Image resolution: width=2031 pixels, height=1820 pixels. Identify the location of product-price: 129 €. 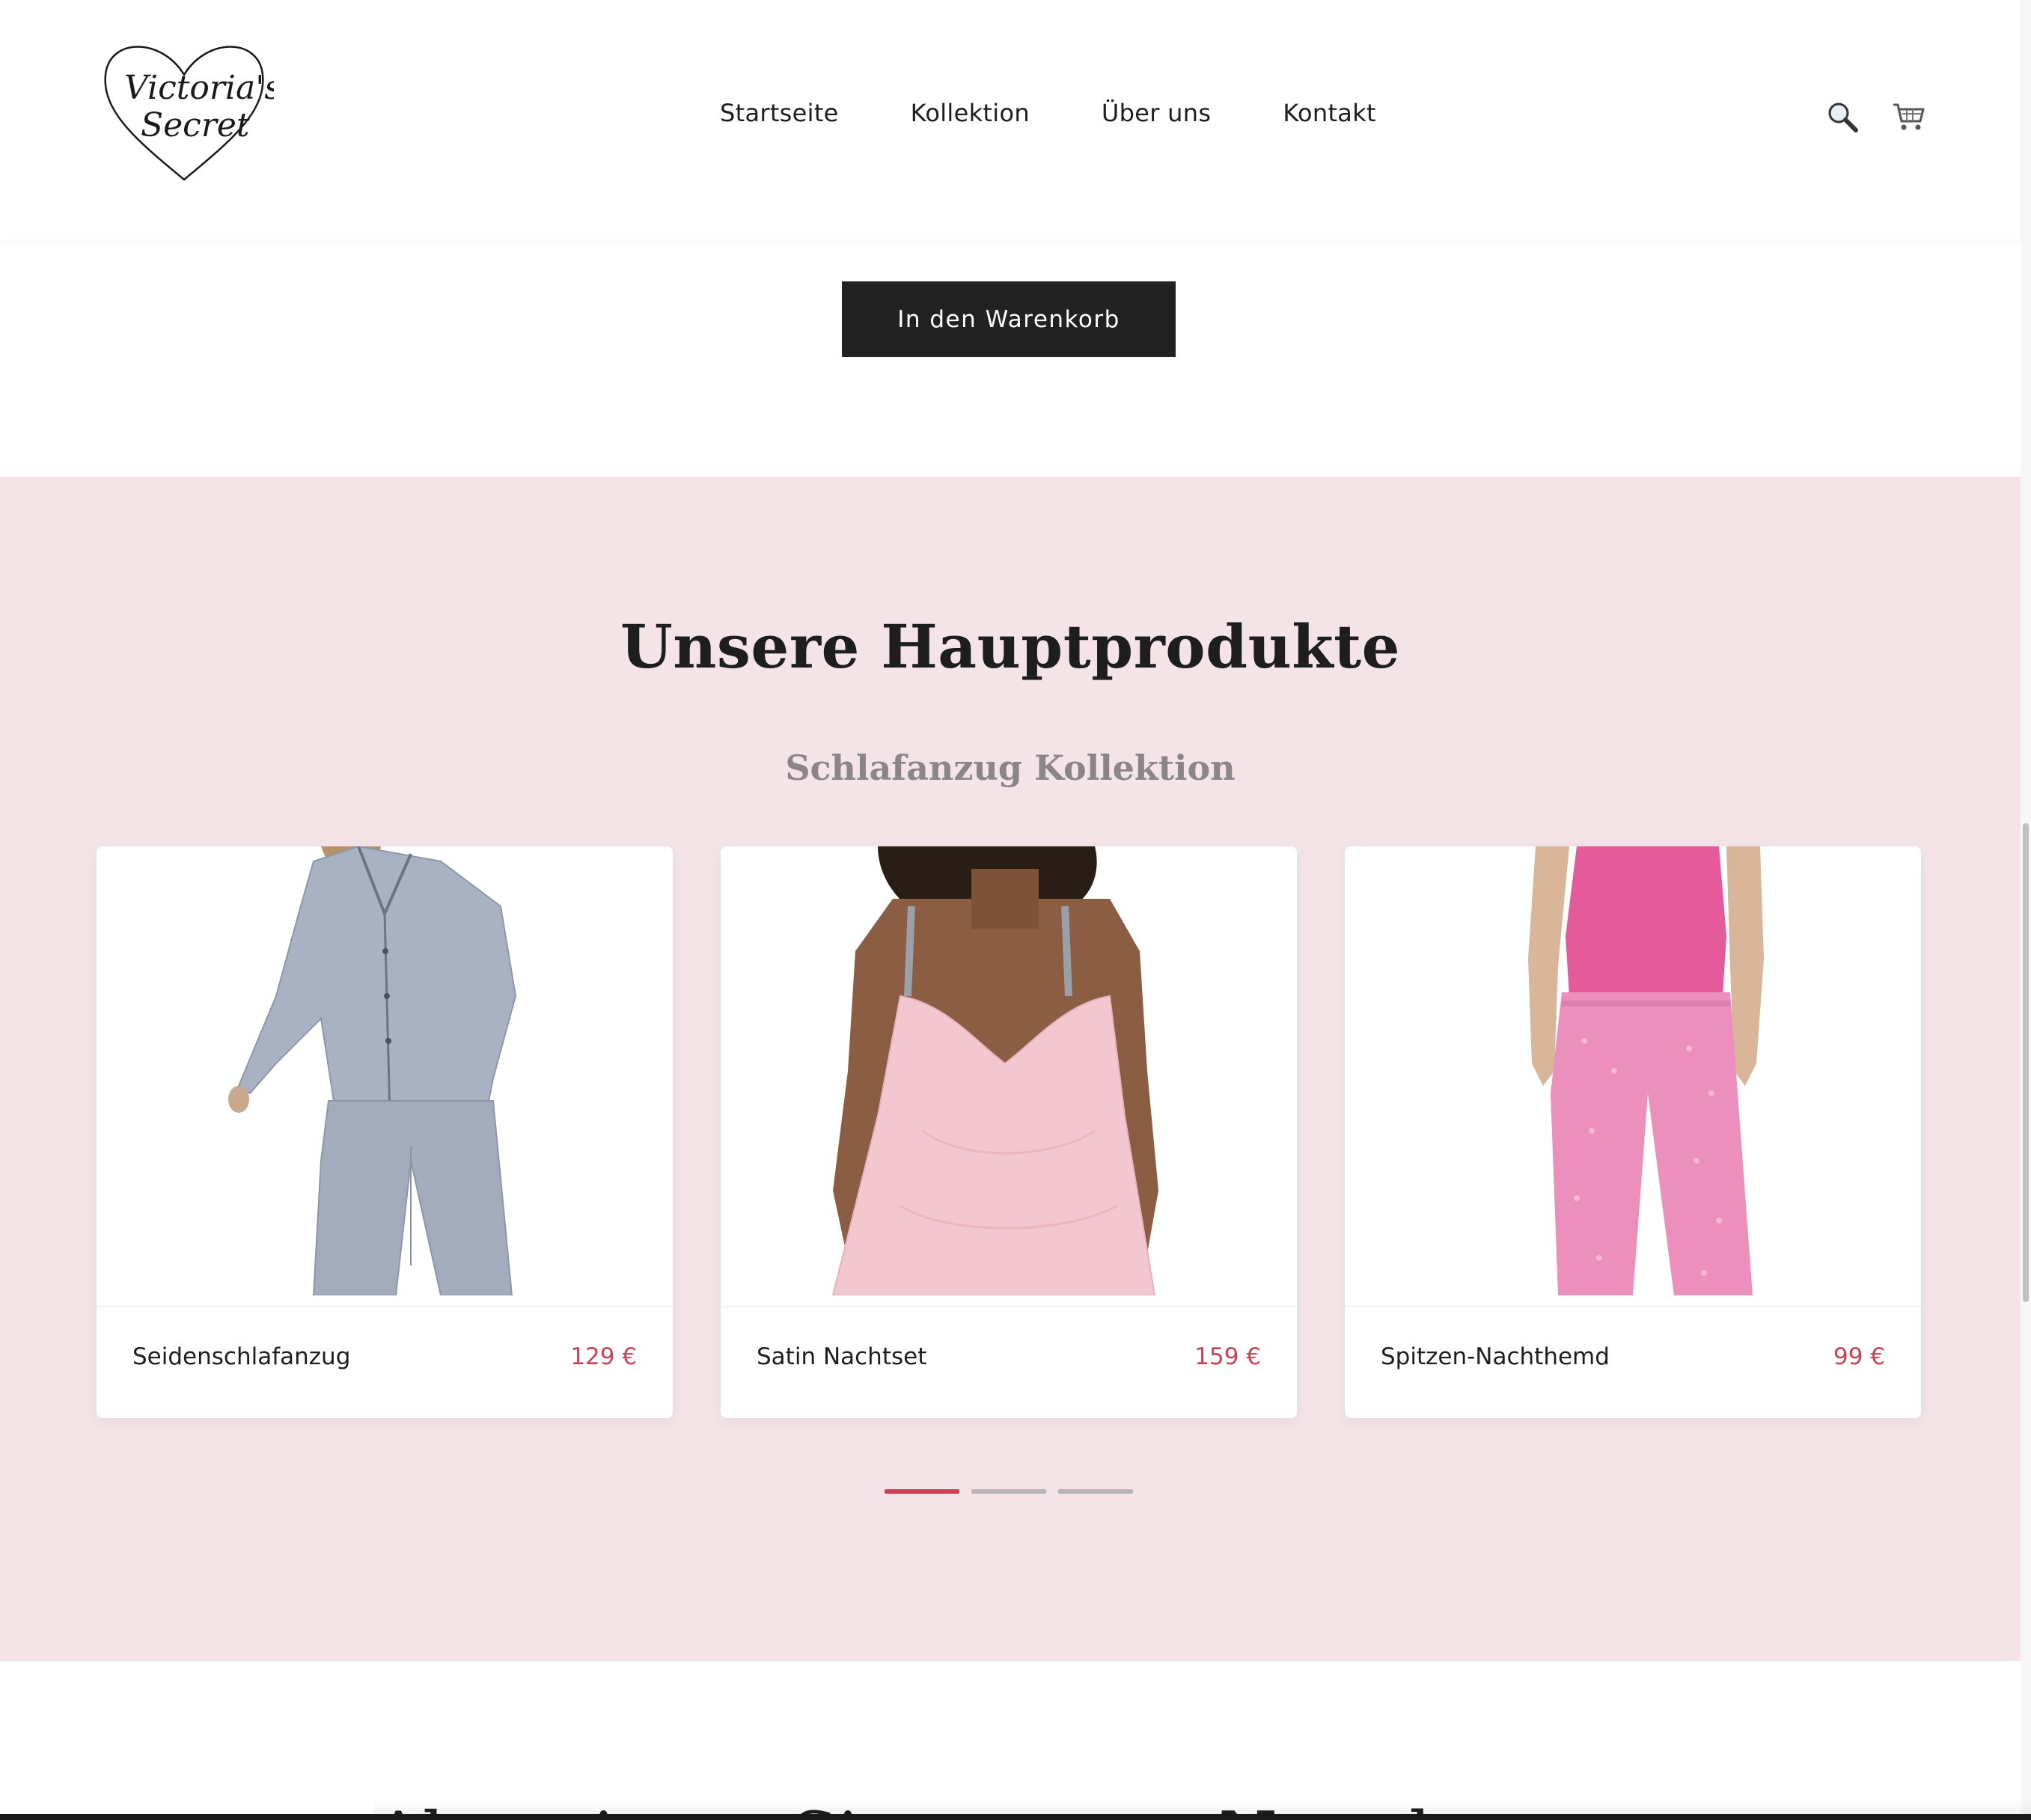
(603, 1356).